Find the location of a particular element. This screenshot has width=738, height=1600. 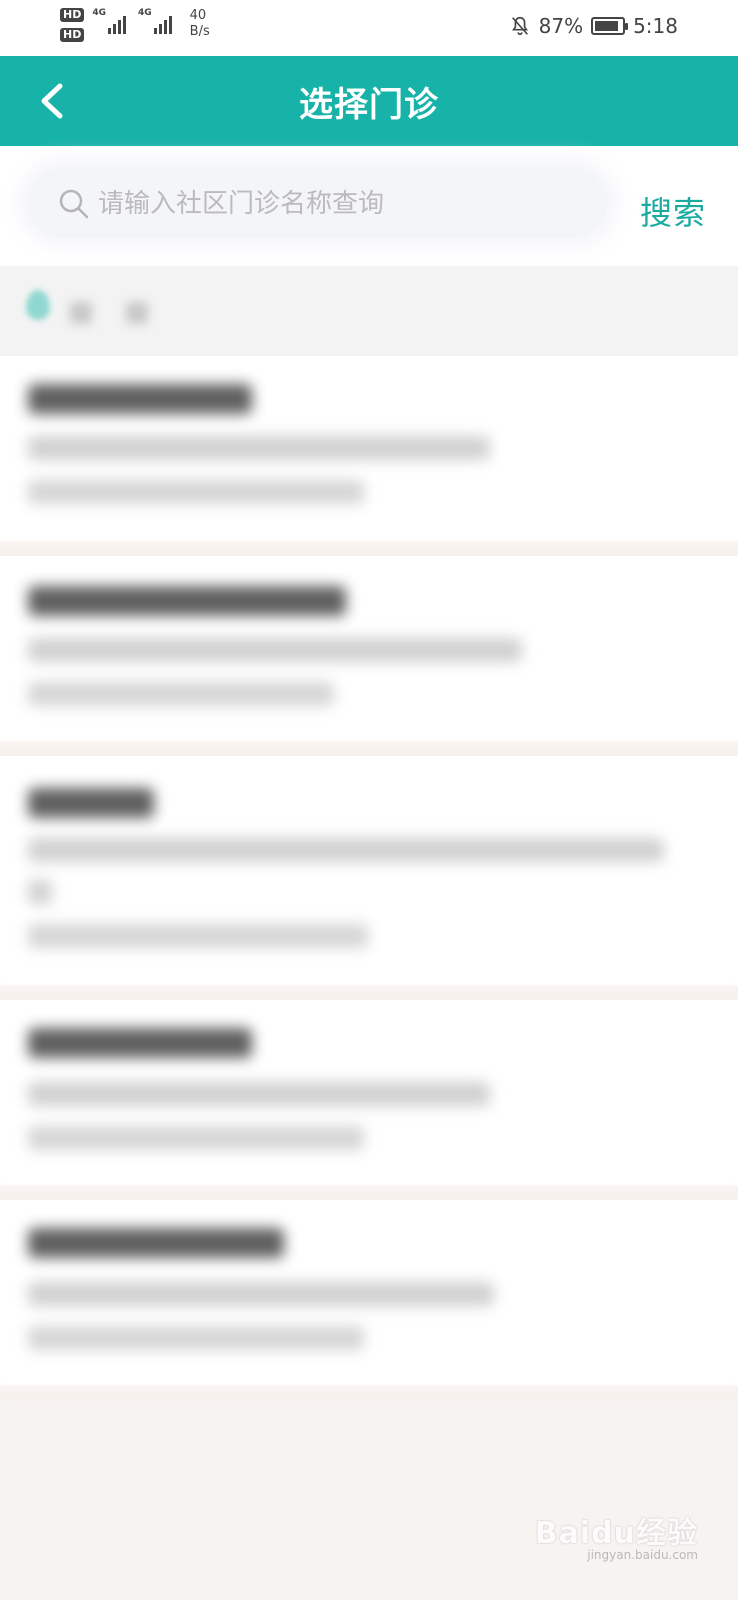

search-input is located at coordinates (338, 204).